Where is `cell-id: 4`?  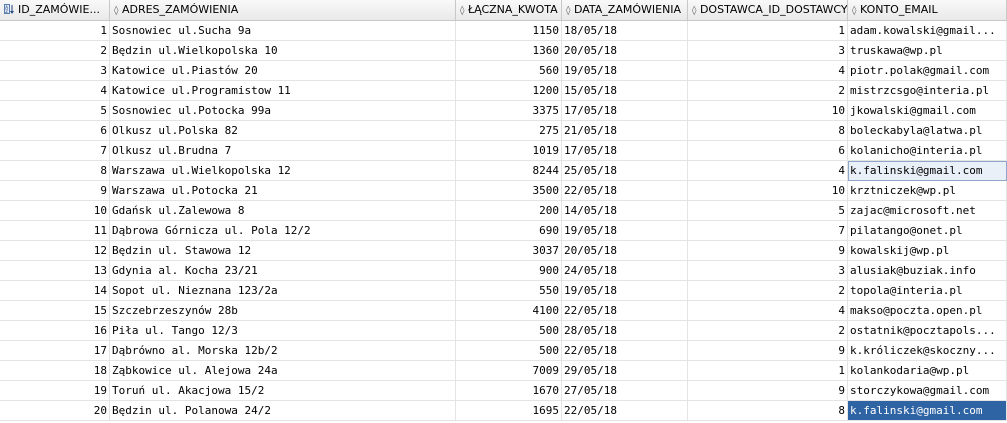 cell-id: 4 is located at coordinates (55, 91).